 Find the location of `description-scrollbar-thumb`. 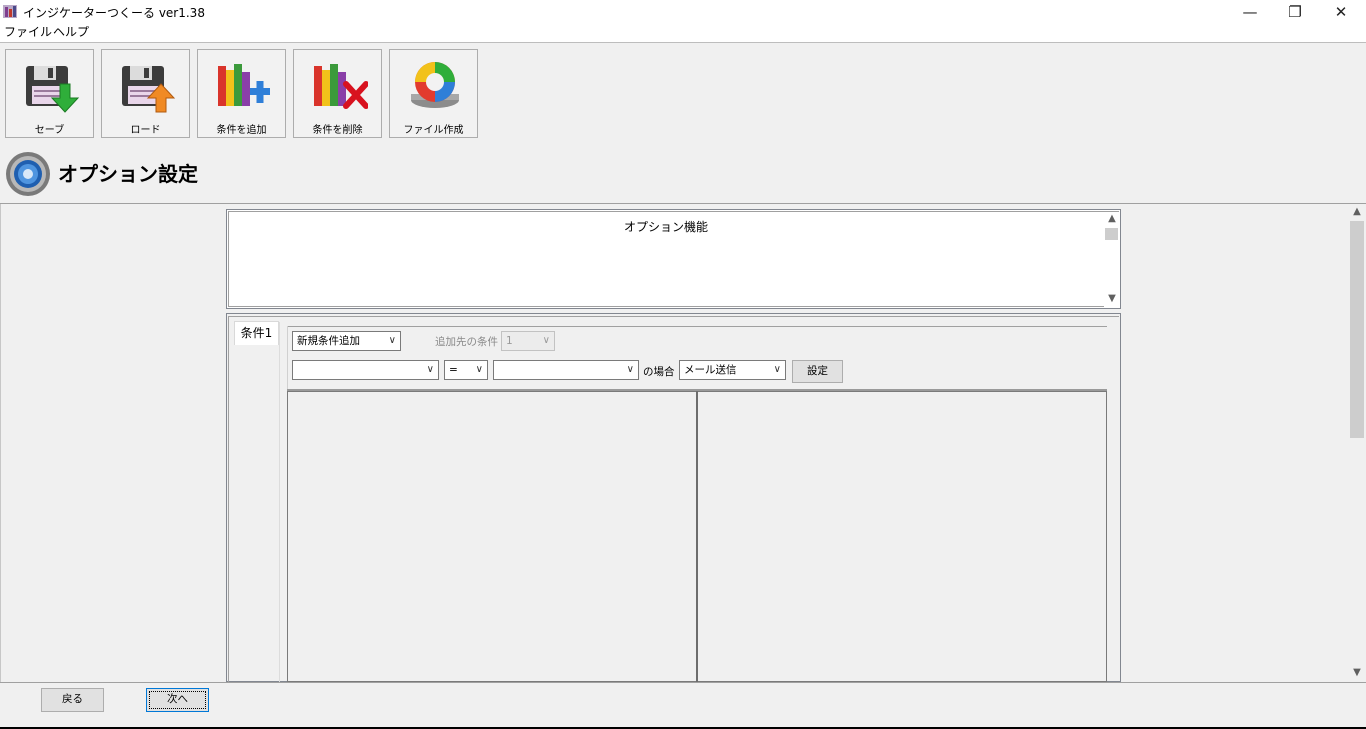

description-scrollbar-thumb is located at coordinates (1111, 234).